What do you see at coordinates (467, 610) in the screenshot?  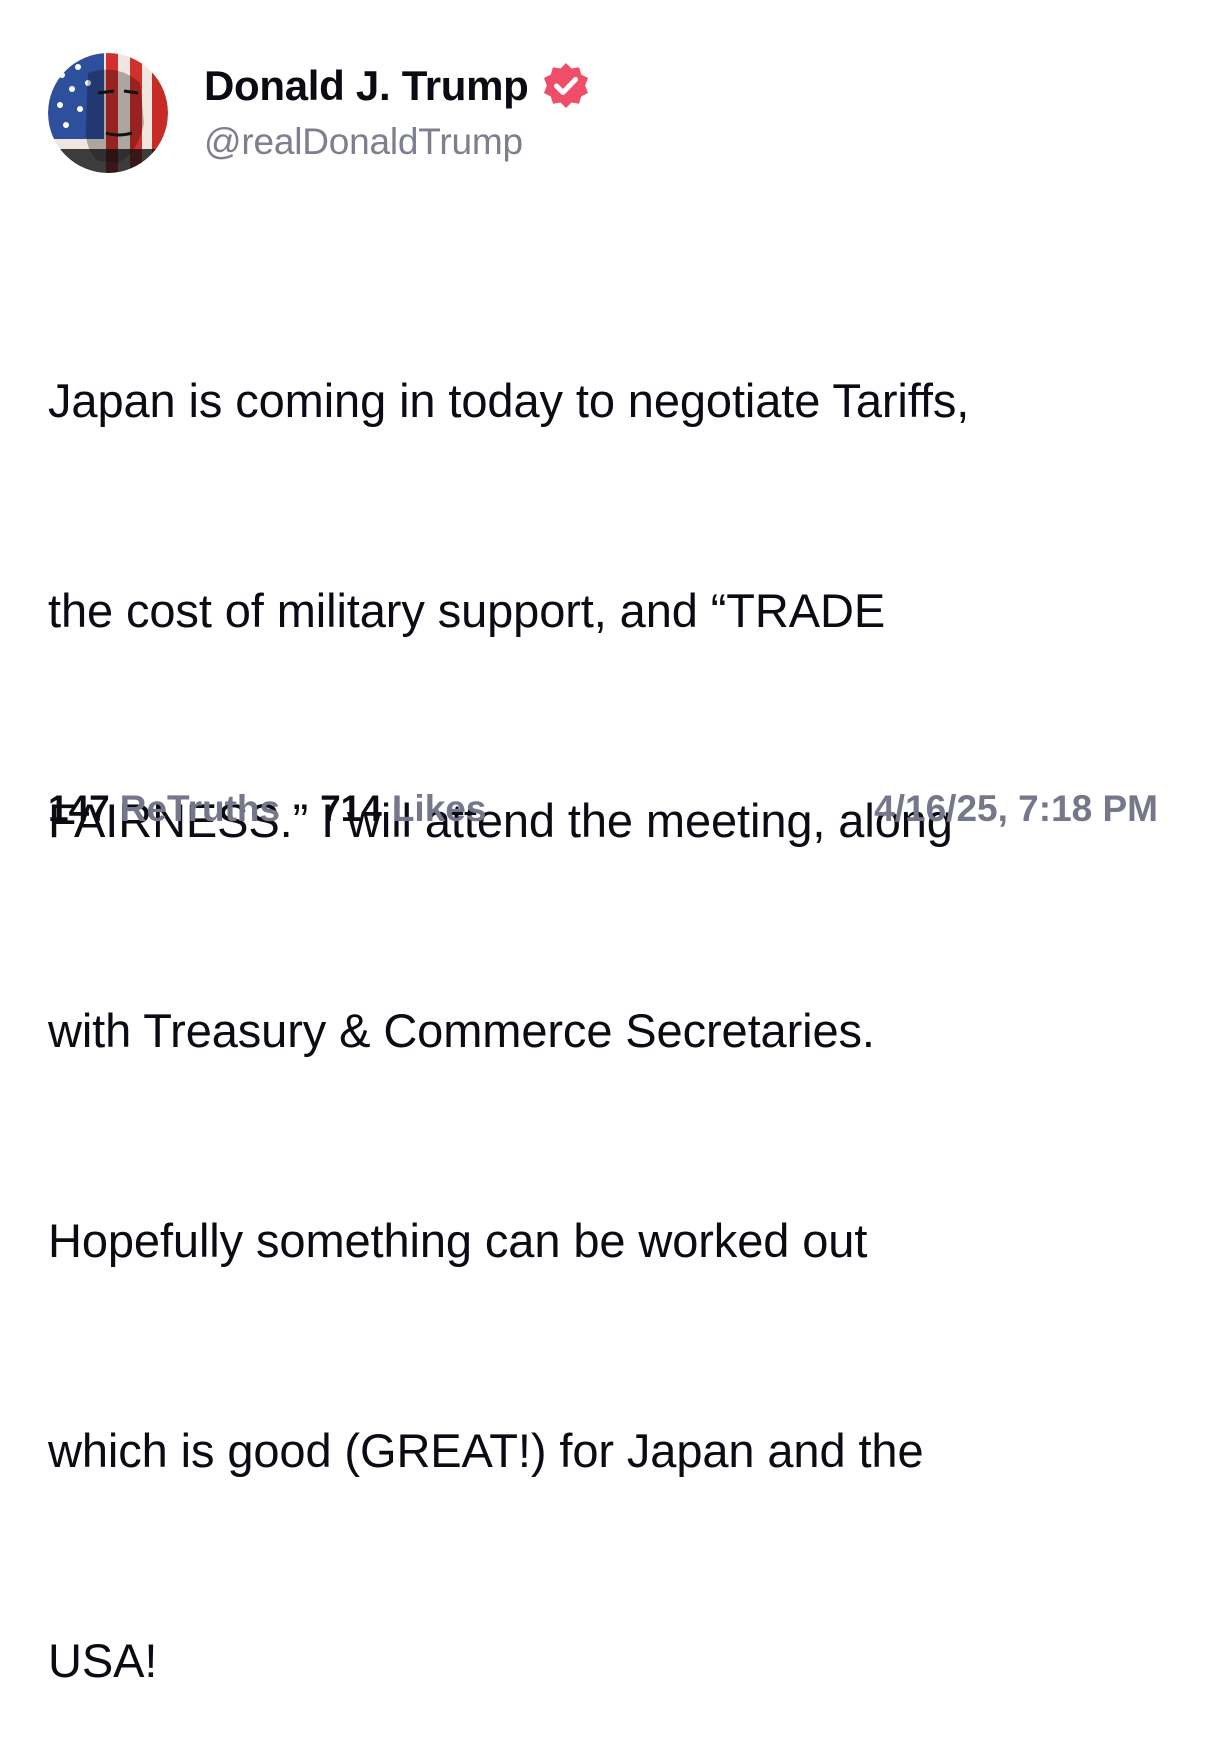 I see `post-line: the cost of military support, and “TRADE` at bounding box center [467, 610].